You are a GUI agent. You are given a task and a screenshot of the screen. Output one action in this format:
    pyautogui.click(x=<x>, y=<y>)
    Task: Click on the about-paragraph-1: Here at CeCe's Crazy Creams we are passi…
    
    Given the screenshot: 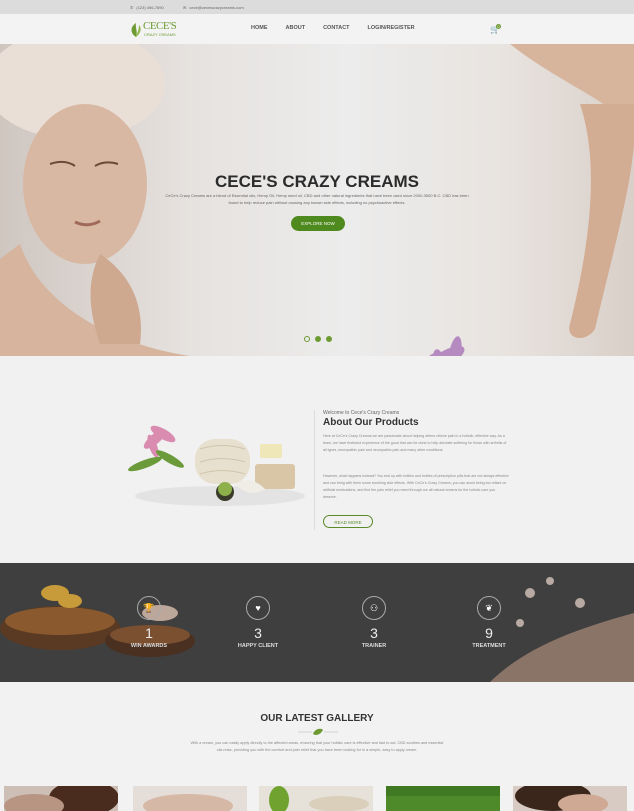 What is the action you would take?
    pyautogui.click(x=415, y=443)
    